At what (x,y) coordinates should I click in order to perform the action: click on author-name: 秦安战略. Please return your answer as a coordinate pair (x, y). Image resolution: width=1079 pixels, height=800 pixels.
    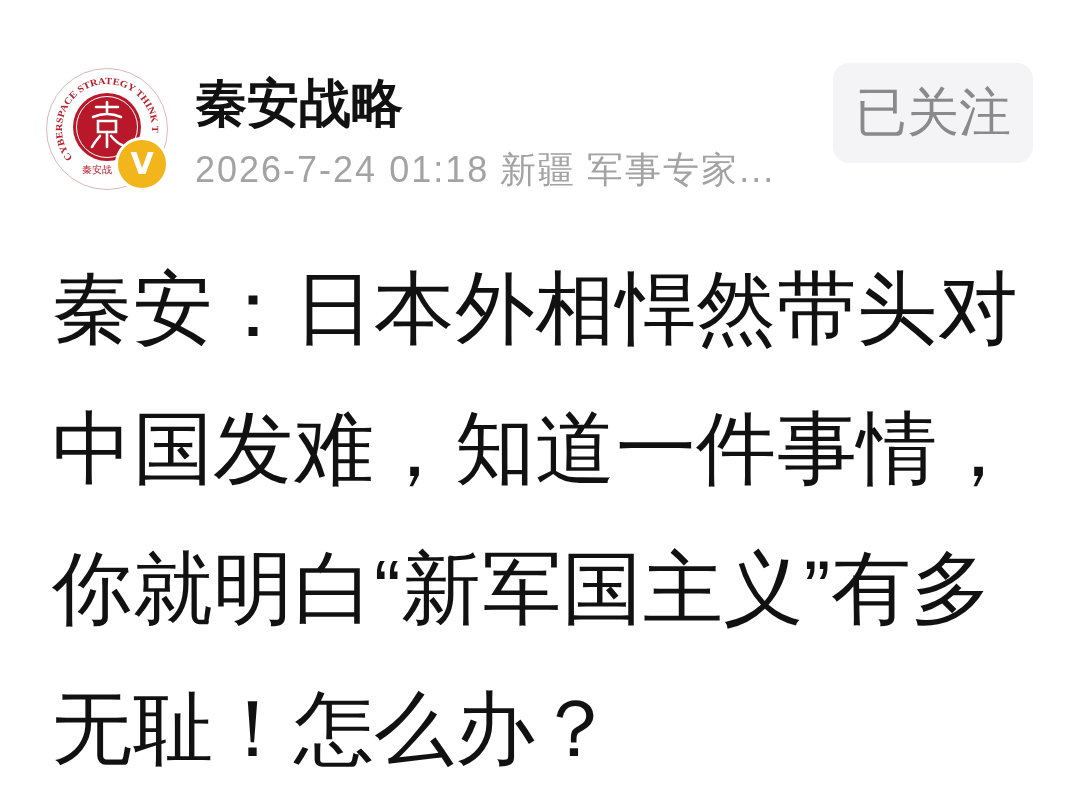
    Looking at the image, I should click on (299, 103).